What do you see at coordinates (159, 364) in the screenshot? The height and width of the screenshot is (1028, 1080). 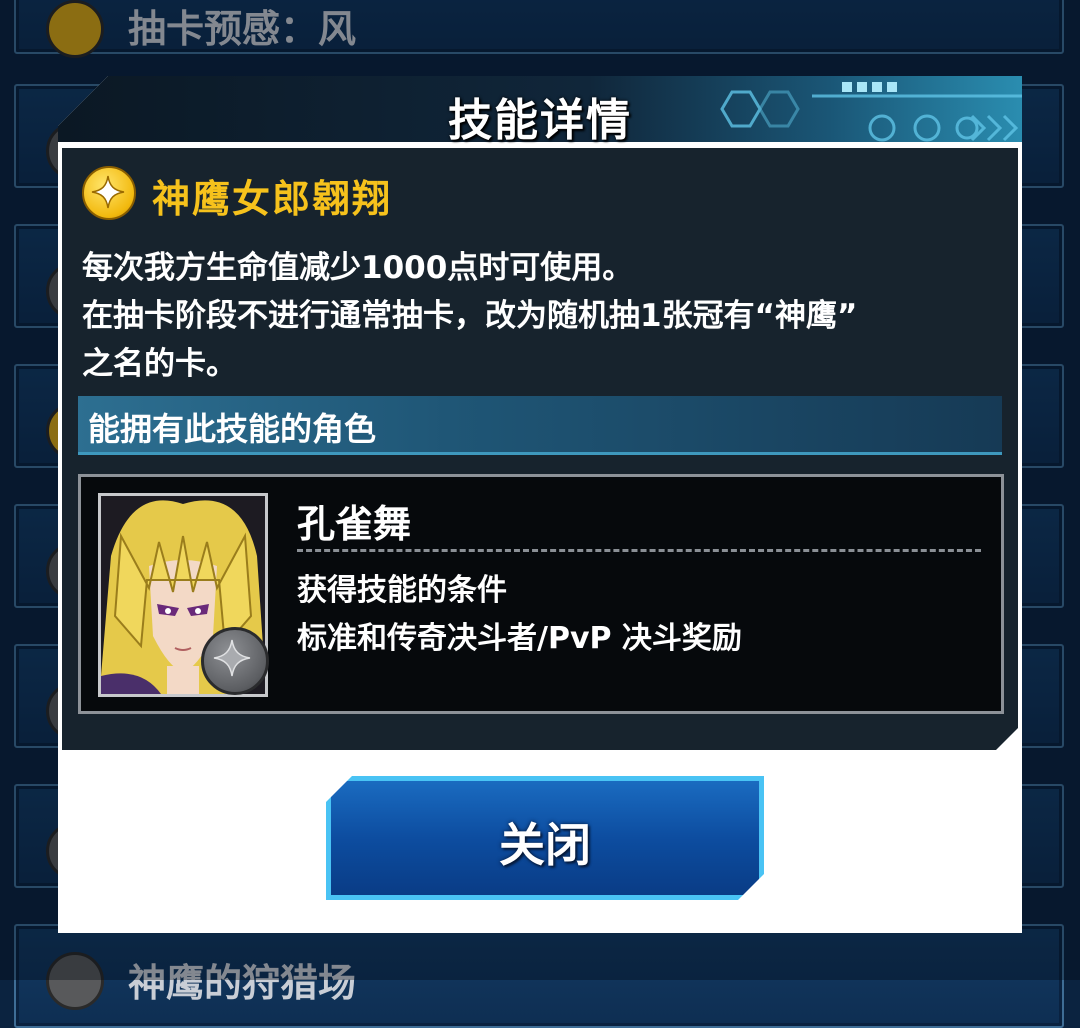 I see `skill-description-line: 之名的卡。` at bounding box center [159, 364].